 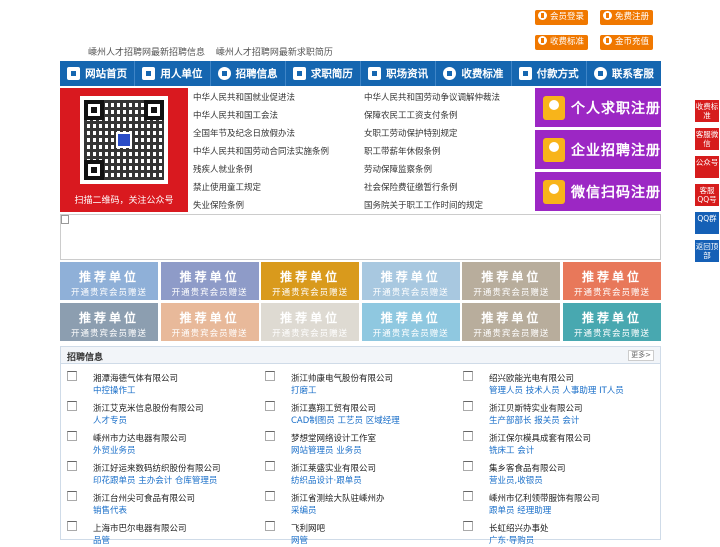 What do you see at coordinates (345, 420) in the screenshot?
I see `job-positions: CAD制图员 工艺员 区域经理` at bounding box center [345, 420].